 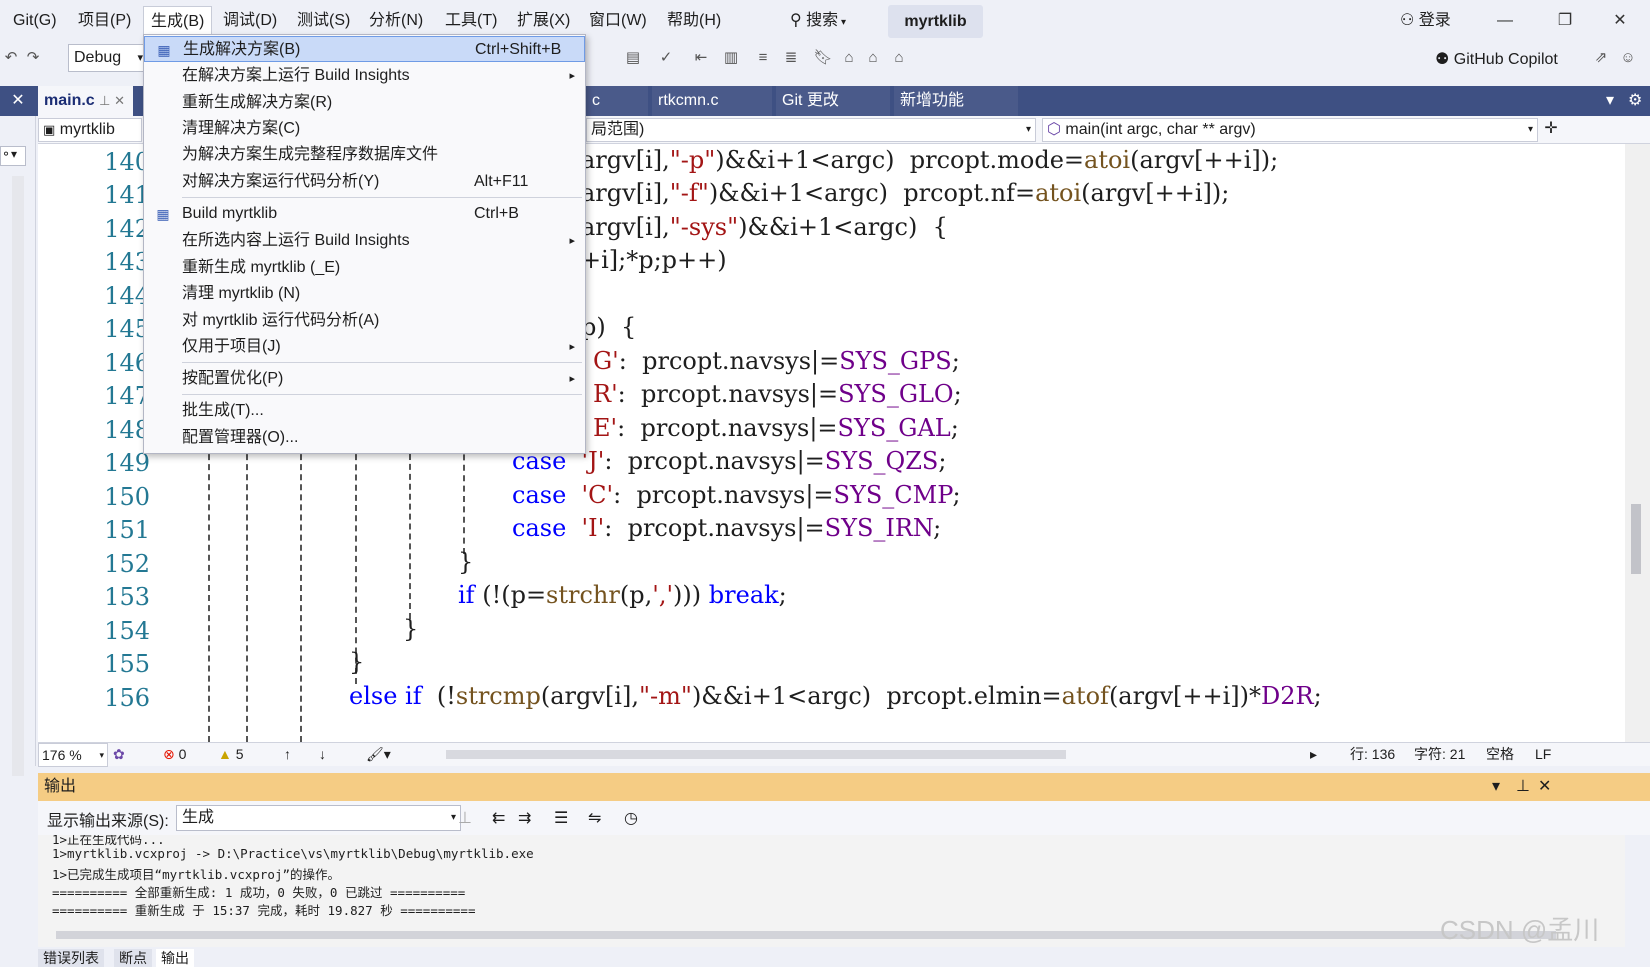 What do you see at coordinates (18, 476) in the screenshot?
I see `left-scrollbar` at bounding box center [18, 476].